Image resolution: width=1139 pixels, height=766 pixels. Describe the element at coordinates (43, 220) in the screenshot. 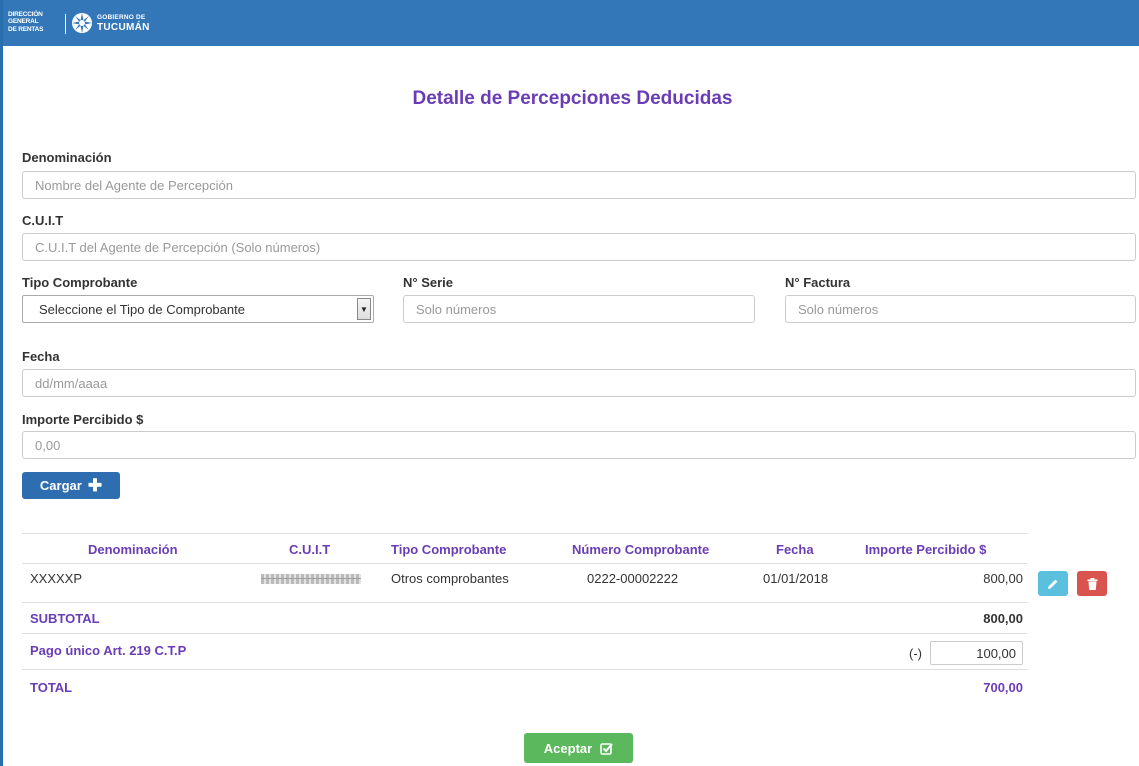

I see `cuit-label: C.U.I.T` at that location.